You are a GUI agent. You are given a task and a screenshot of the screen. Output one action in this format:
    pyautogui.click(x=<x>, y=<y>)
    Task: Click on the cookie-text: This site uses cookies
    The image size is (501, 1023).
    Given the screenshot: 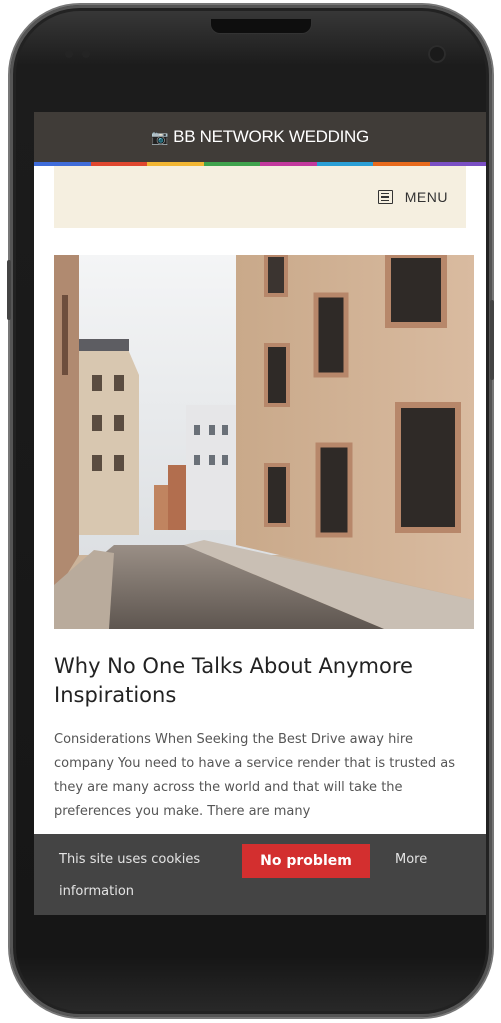 What is the action you would take?
    pyautogui.click(x=130, y=859)
    